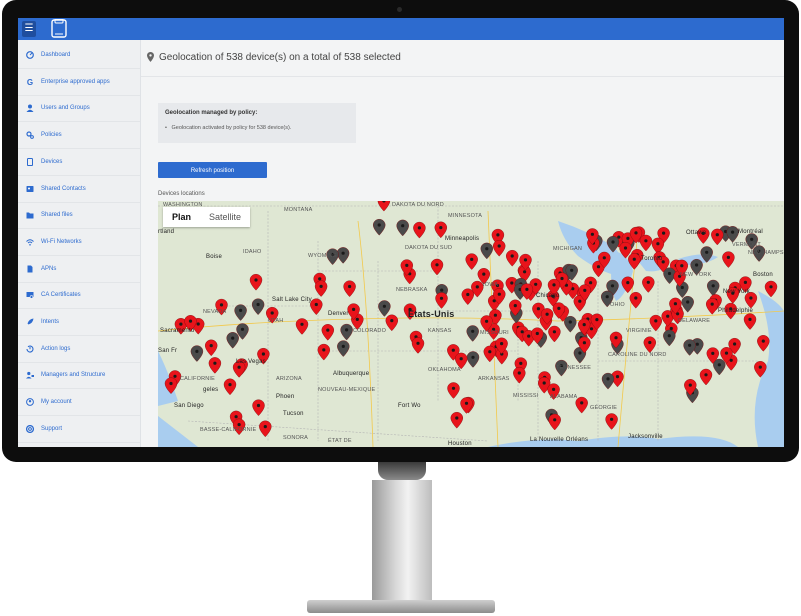 The image size is (801, 616). I want to click on menu-toggle-icon: ☰, so click(29, 29).